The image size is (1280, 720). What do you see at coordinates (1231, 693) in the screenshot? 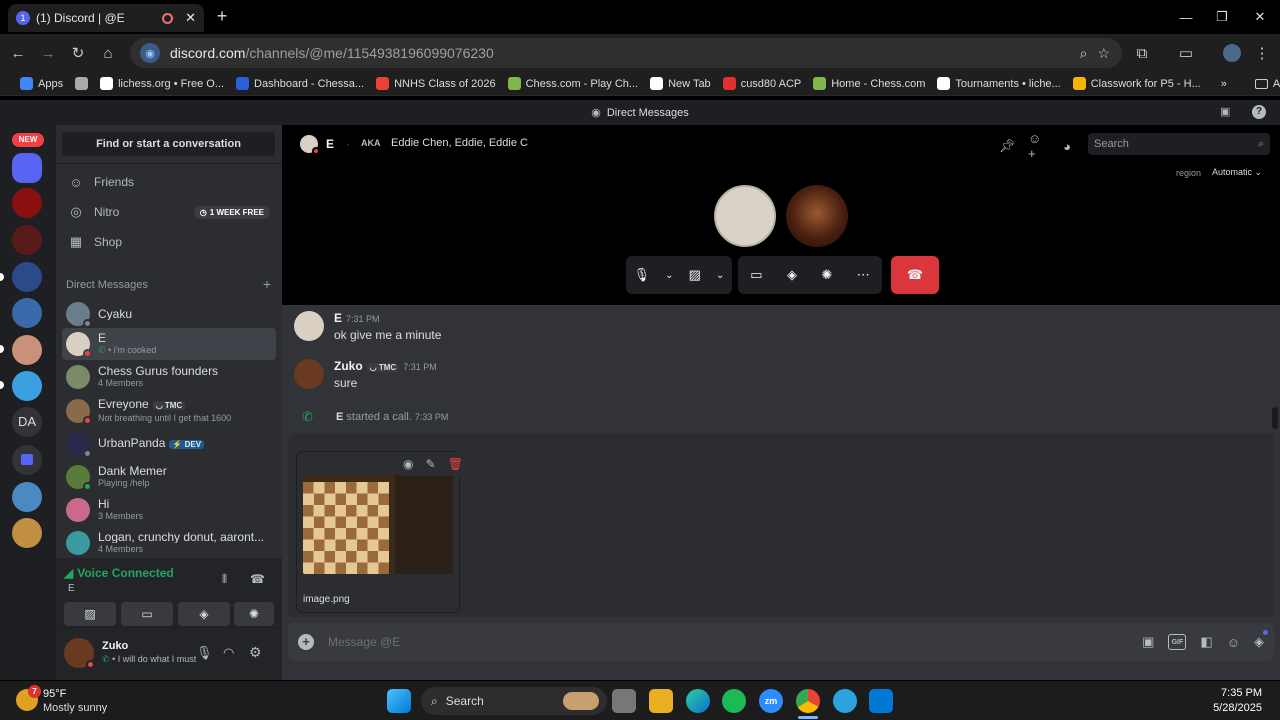
I see `clock-time: 7:35 PM` at bounding box center [1231, 693].